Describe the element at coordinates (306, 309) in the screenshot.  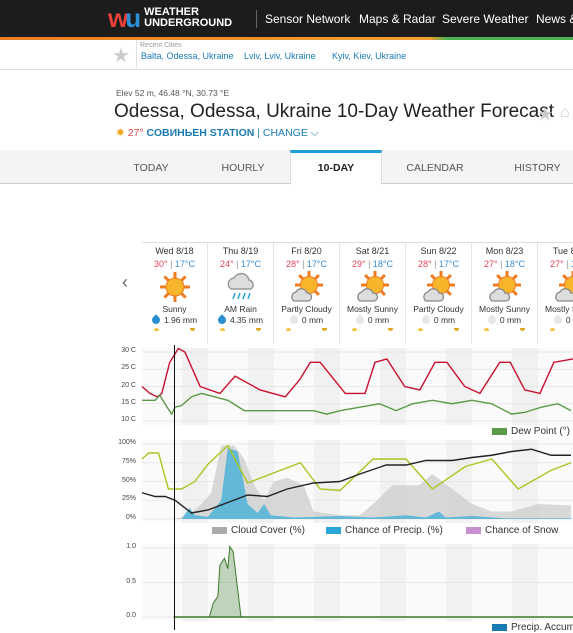
I see `condition: Partly Cloudy` at that location.